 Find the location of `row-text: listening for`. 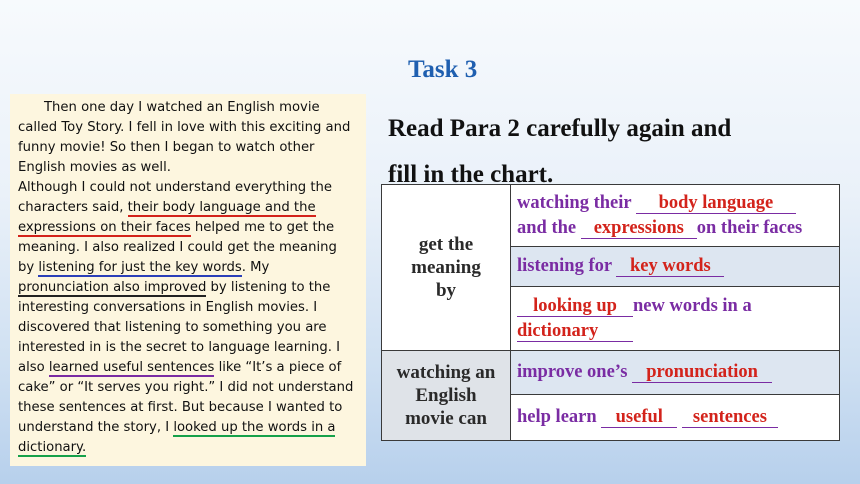

row-text: listening for is located at coordinates (567, 266).